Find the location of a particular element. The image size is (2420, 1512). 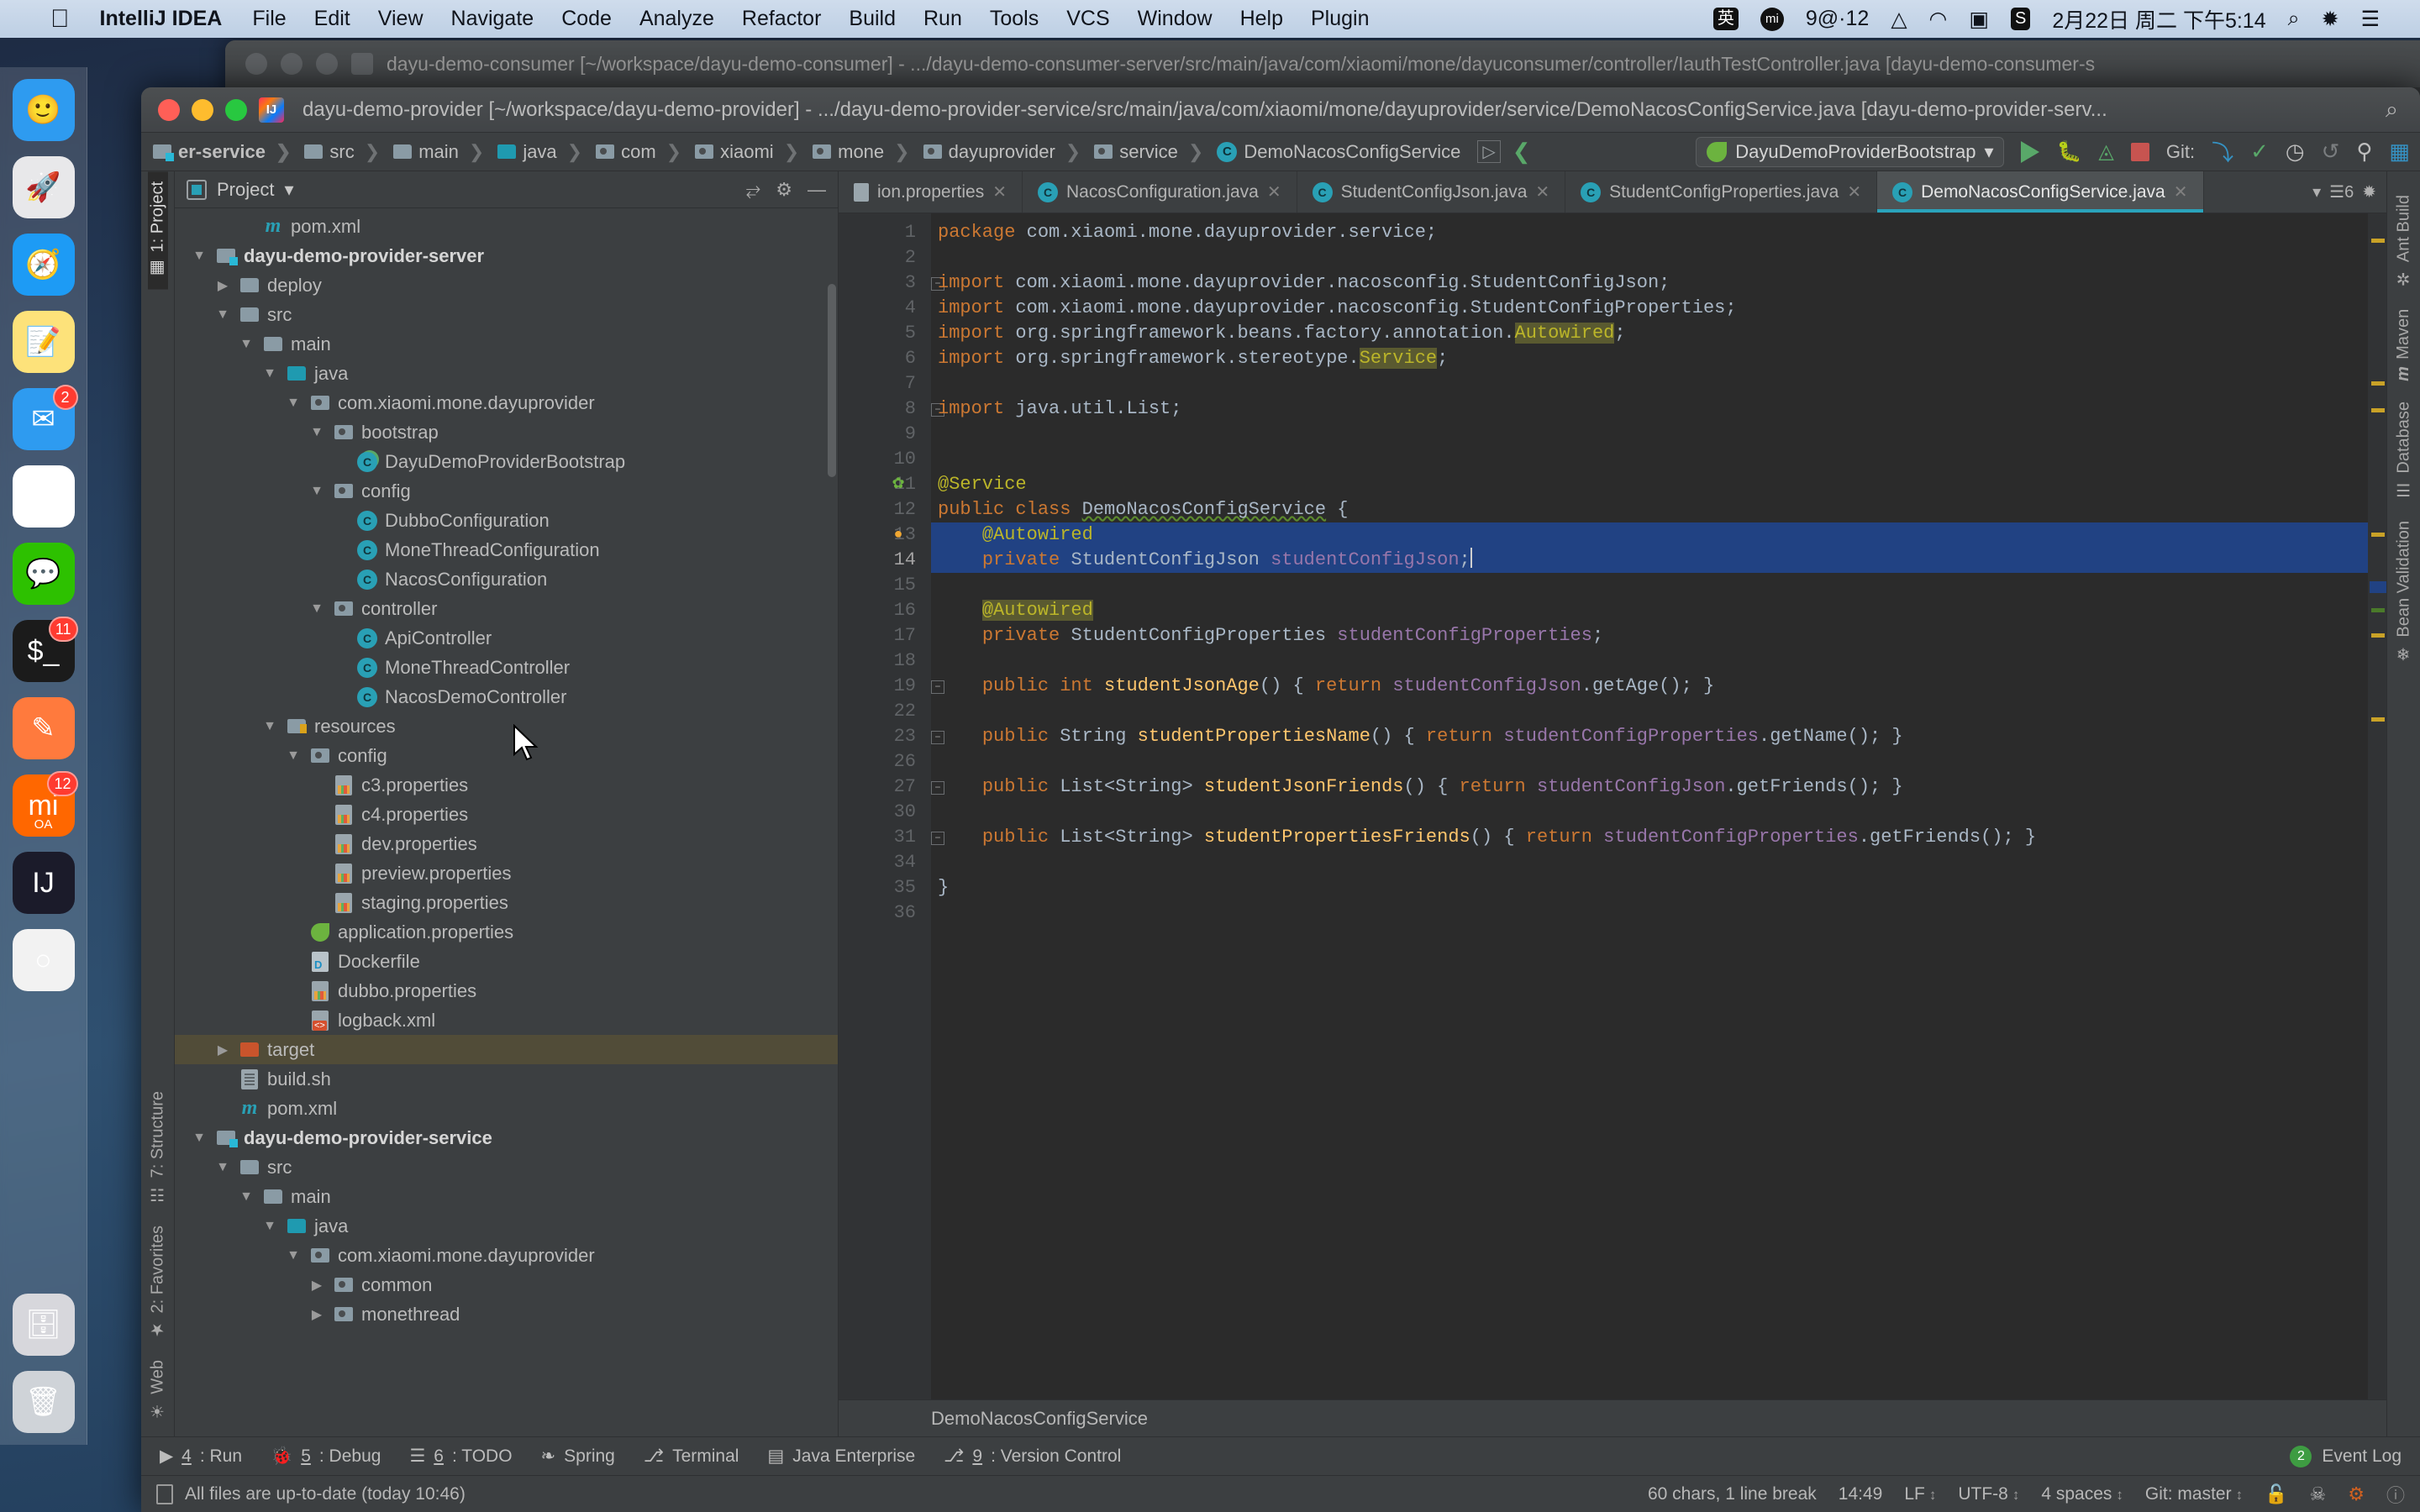

notifications-icon: ⓘ is located at coordinates (2395, 1494).